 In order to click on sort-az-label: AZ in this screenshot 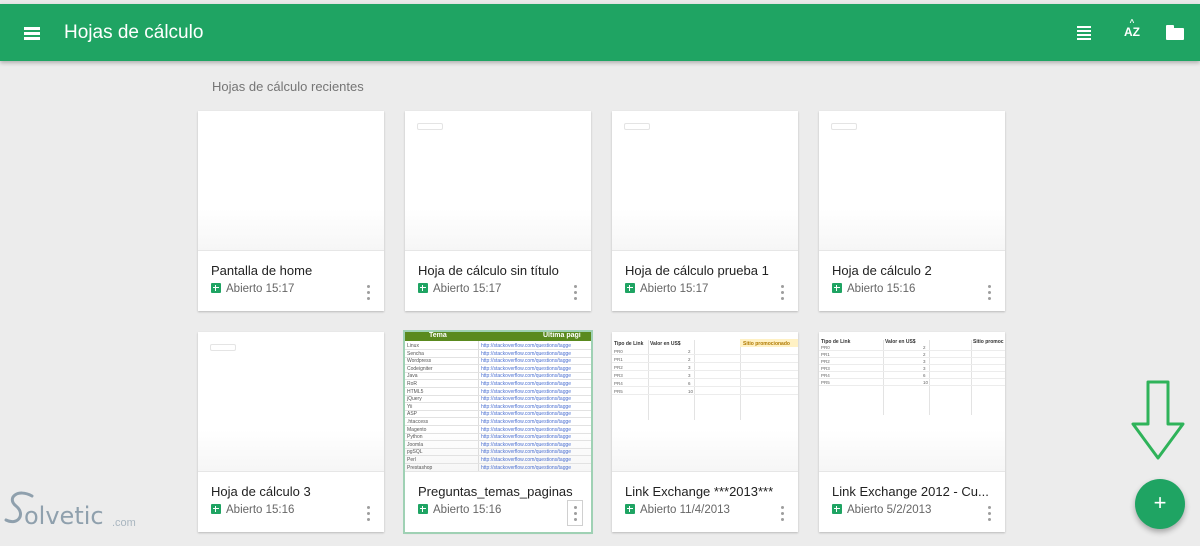, I will do `click(1132, 32)`.